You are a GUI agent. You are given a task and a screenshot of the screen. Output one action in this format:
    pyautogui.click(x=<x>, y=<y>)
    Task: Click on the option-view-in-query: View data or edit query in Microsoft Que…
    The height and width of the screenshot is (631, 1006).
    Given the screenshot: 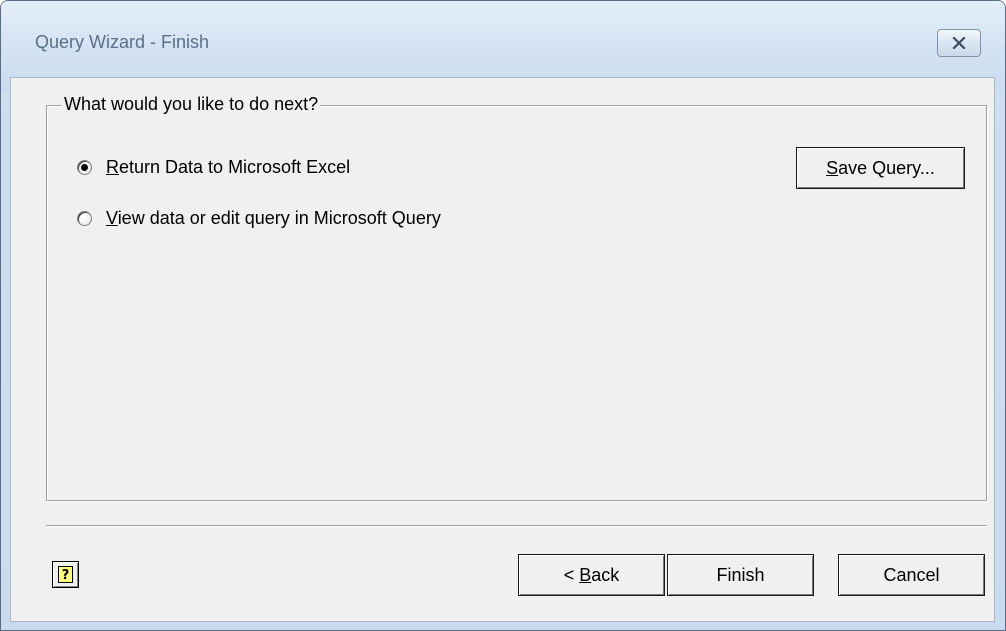 What is the action you would take?
    pyautogui.click(x=259, y=218)
    